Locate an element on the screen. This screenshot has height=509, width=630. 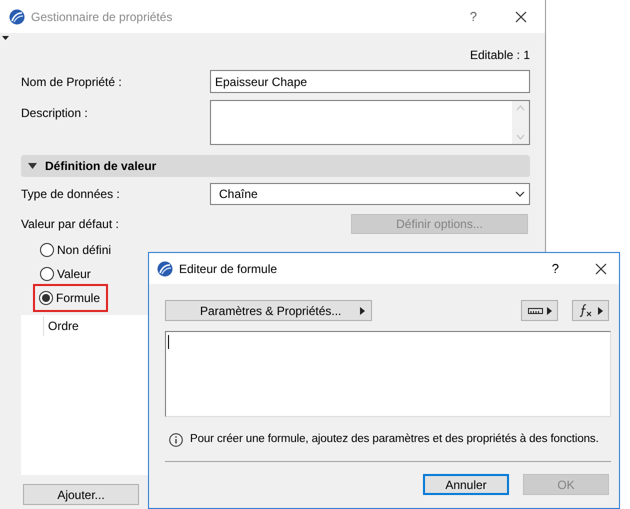
field-label: Valeur par défaut : is located at coordinates (70, 224).